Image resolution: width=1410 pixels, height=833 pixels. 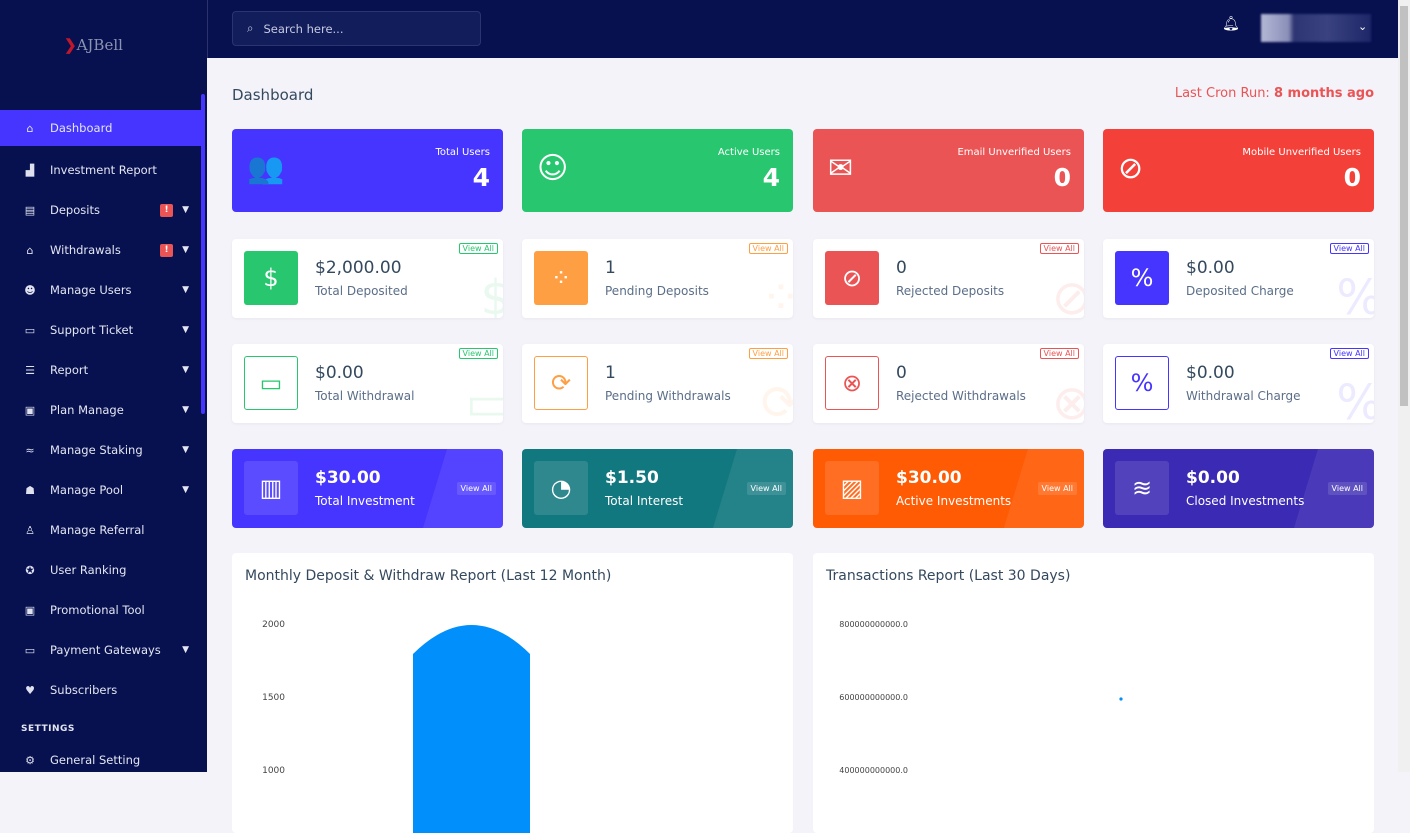 I want to click on alert-badge: !, so click(x=166, y=210).